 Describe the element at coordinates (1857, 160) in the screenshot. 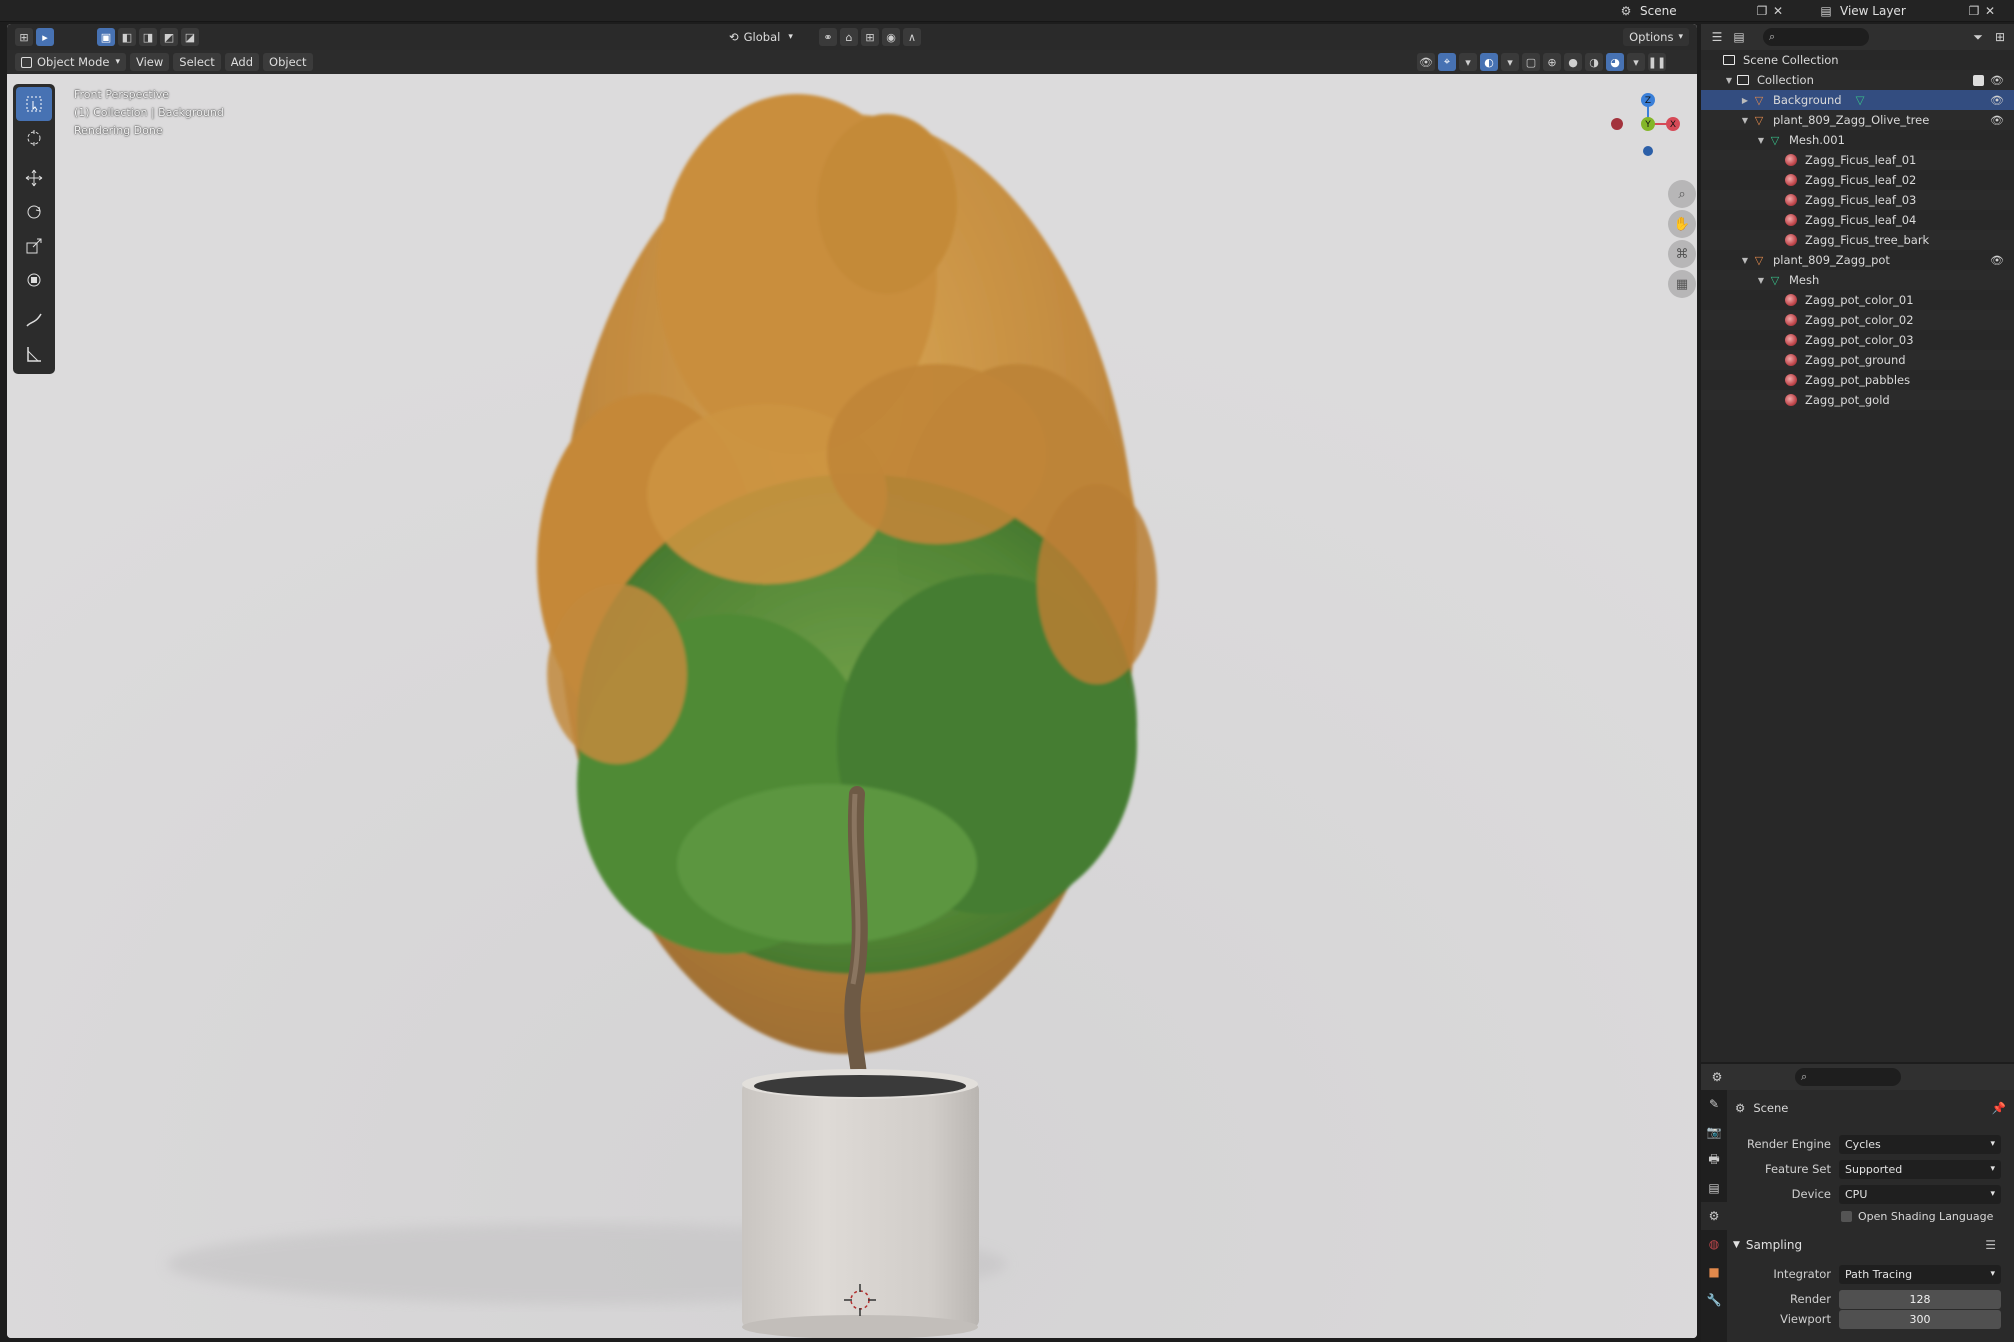

I see `outliner-row: Zagg_Ficus_leaf_01` at that location.